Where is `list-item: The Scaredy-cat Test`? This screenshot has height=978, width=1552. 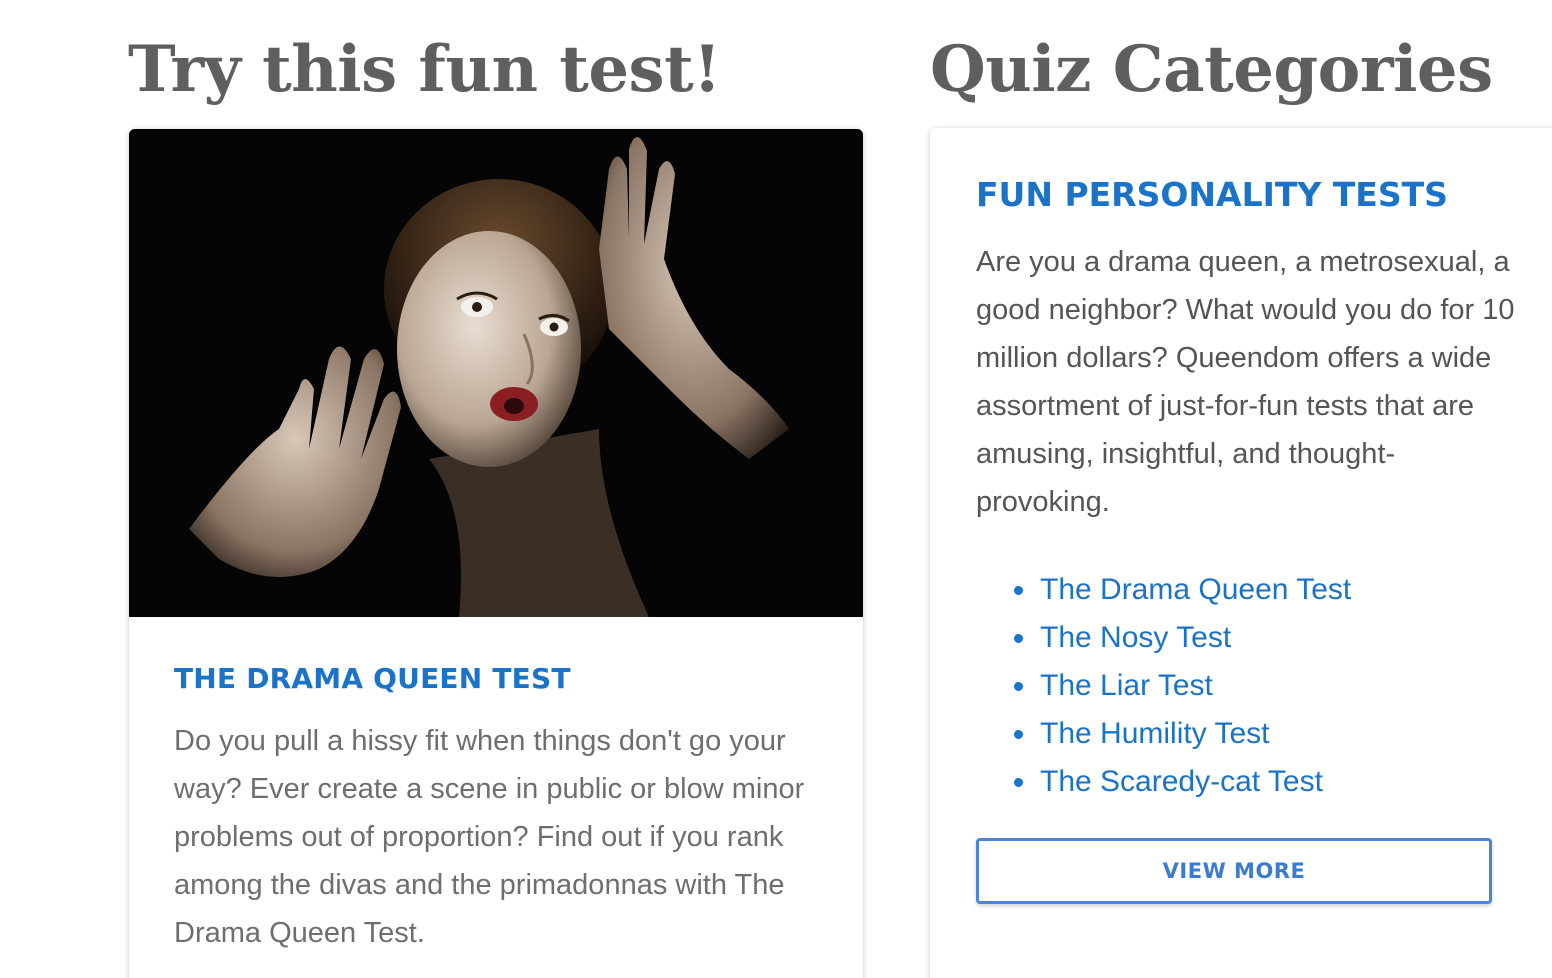 list-item: The Scaredy-cat Test is located at coordinates (1265, 782).